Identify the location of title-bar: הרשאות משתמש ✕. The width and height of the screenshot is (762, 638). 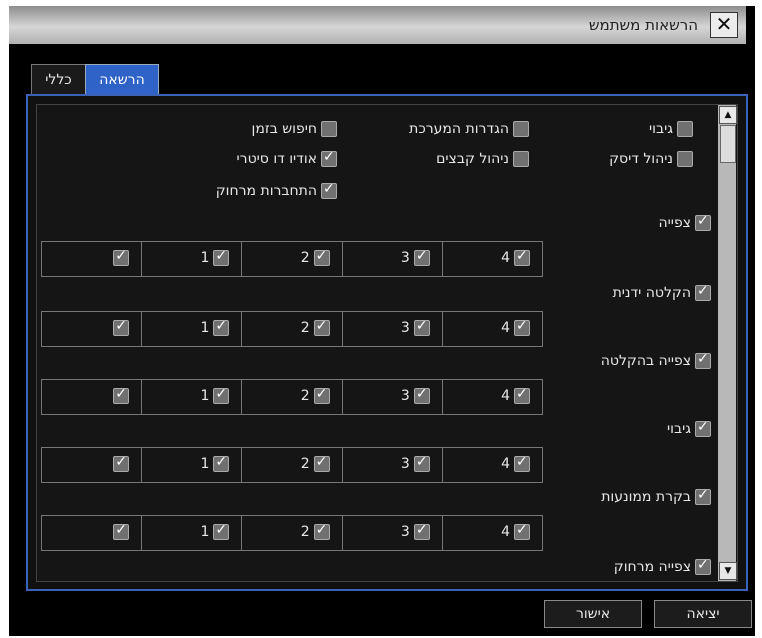
(377, 25).